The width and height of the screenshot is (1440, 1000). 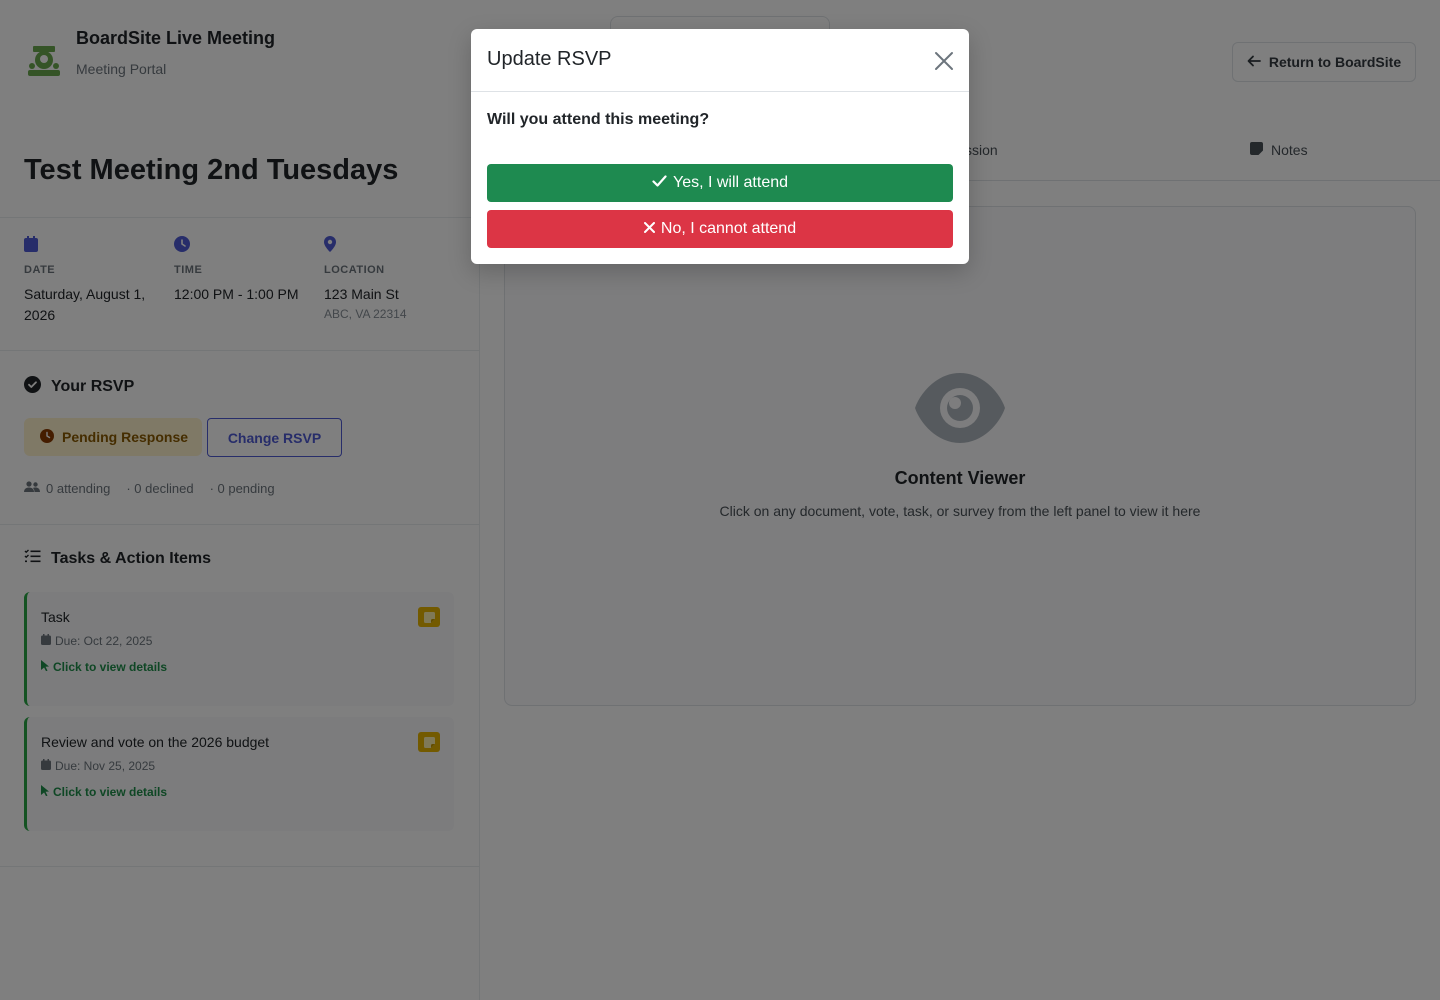 I want to click on attend-no-button: No, I cannot attend, so click(x=720, y=229).